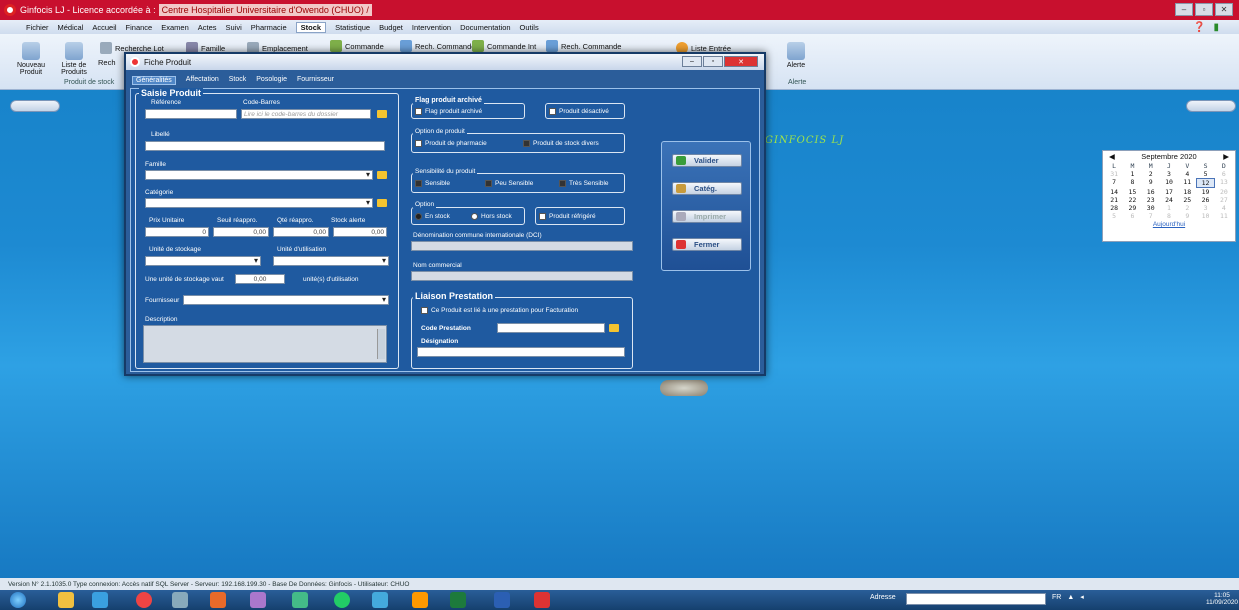 This screenshot has height=610, width=1239. Describe the element at coordinates (175, 27) in the screenshot. I see `menu-item-4: Examen` at that location.